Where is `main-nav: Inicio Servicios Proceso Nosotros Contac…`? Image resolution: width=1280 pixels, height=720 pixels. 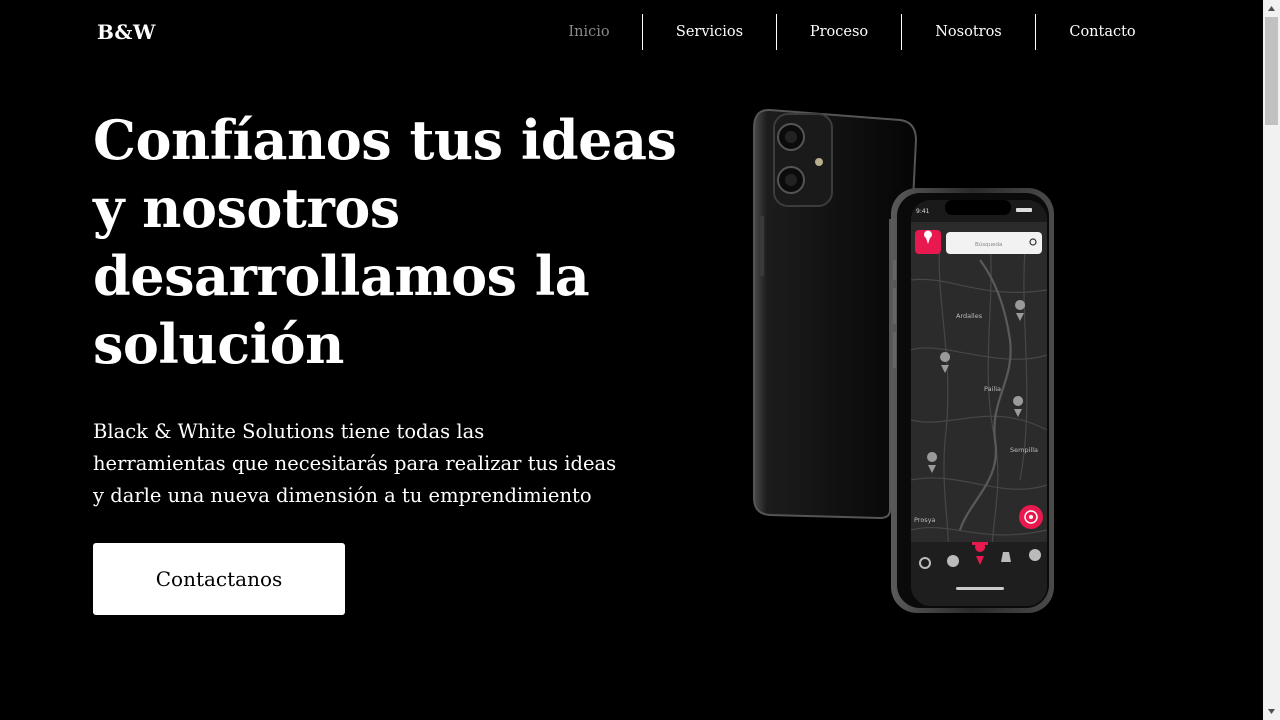
main-nav: Inicio Servicios Proceso Nosotros Contac… is located at coordinates (852, 32).